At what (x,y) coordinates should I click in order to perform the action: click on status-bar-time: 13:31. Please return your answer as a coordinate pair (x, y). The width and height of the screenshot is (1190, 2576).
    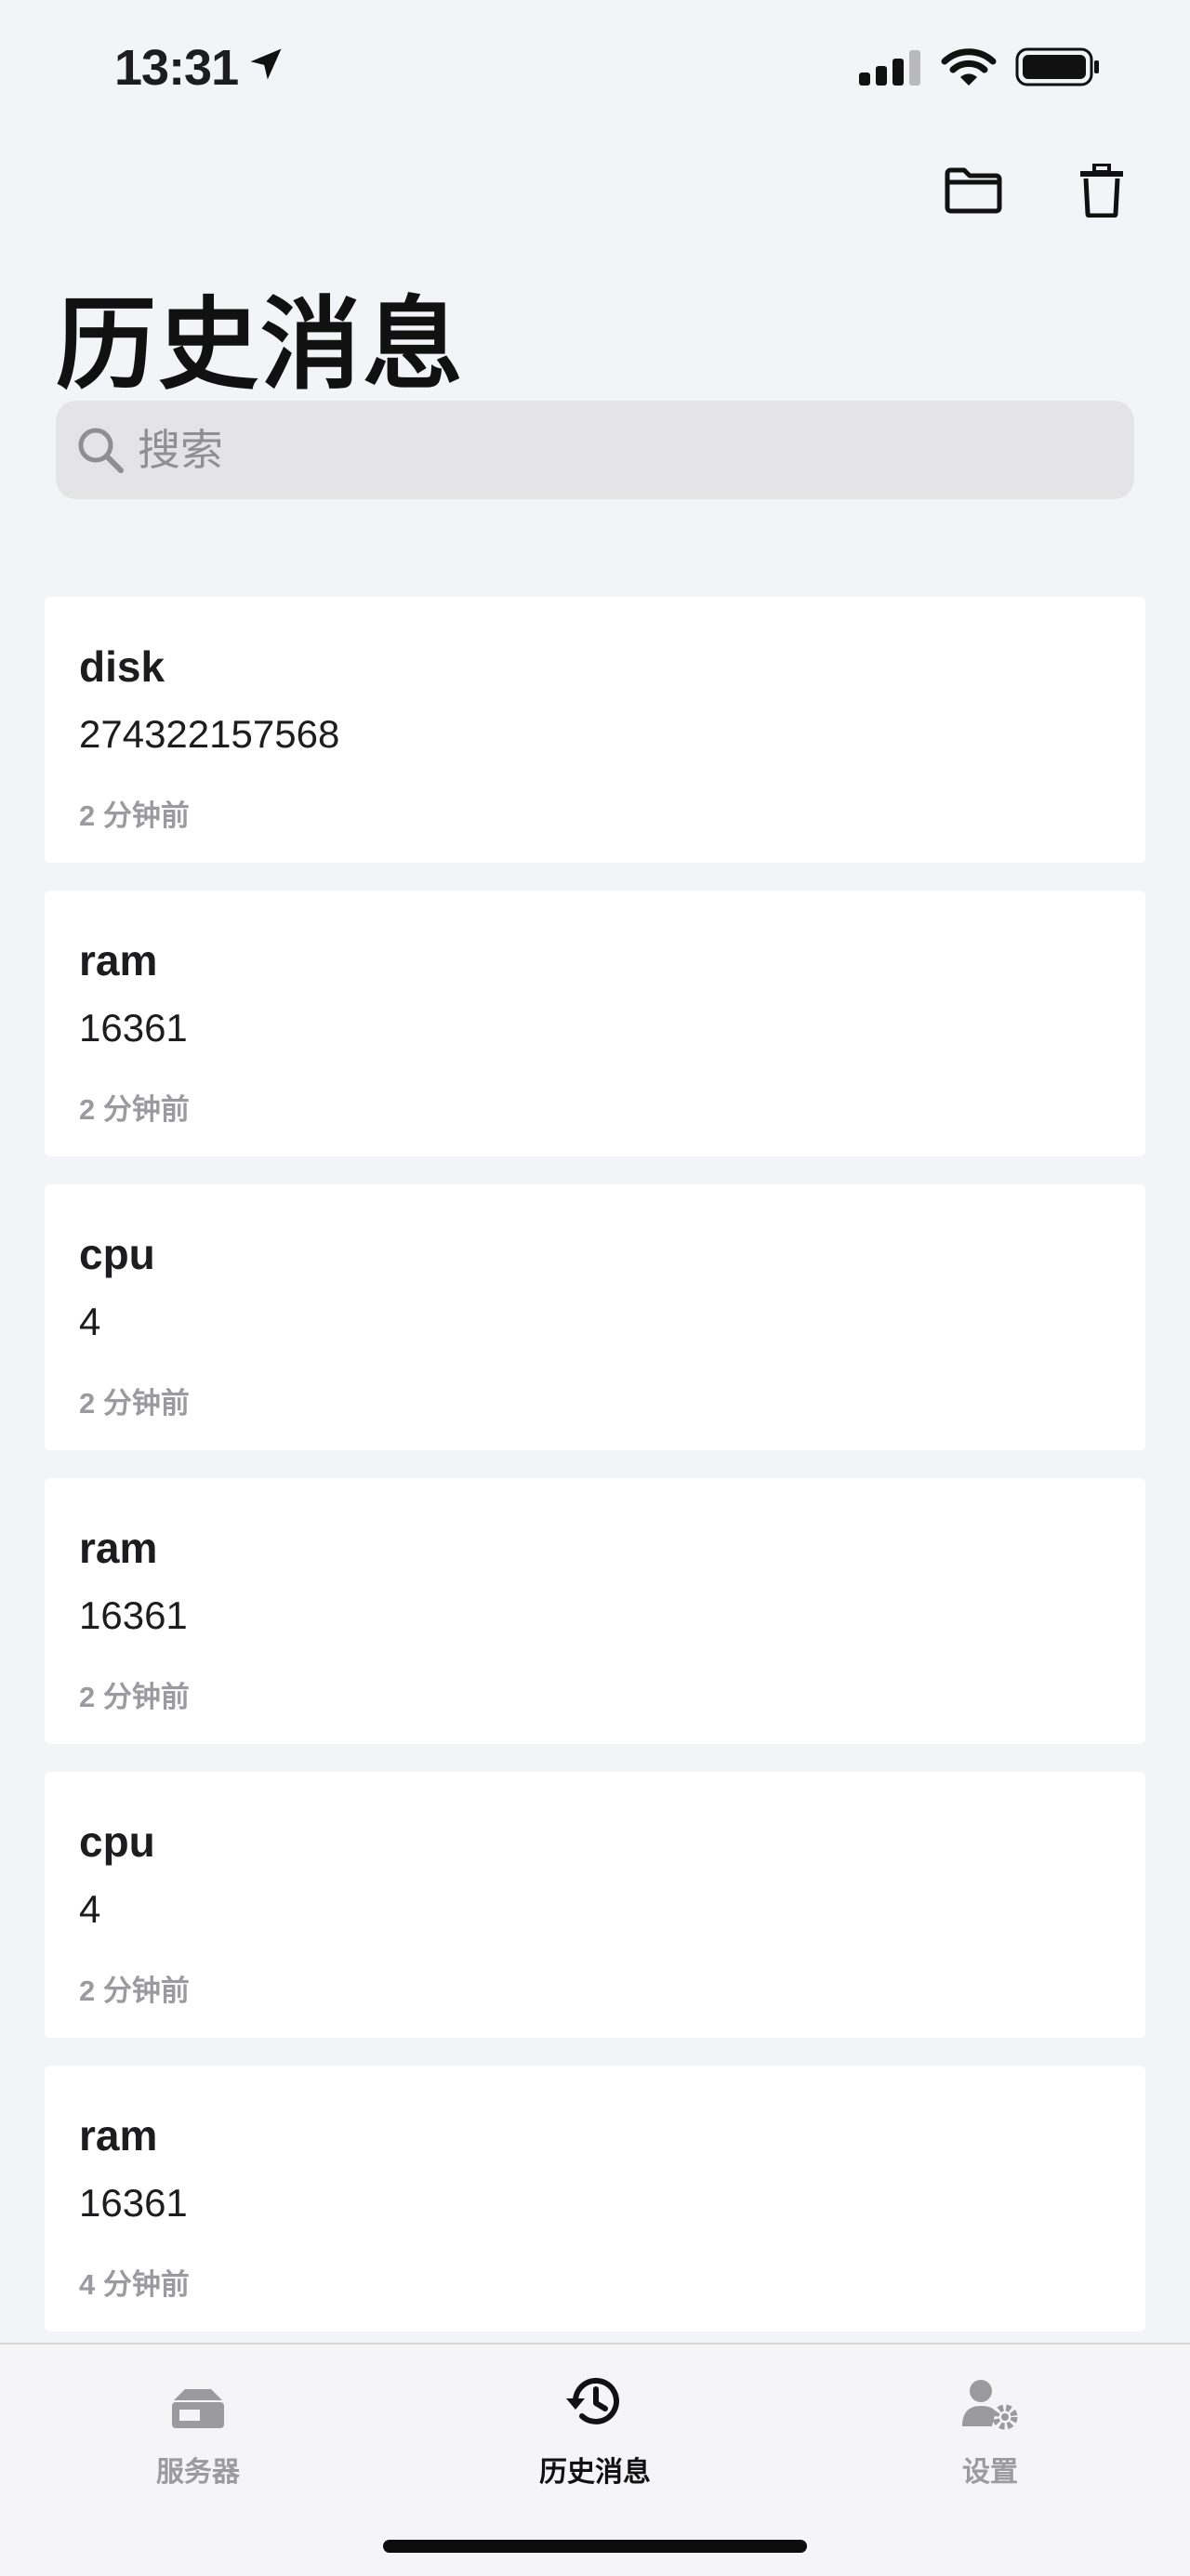
    Looking at the image, I should click on (200, 68).